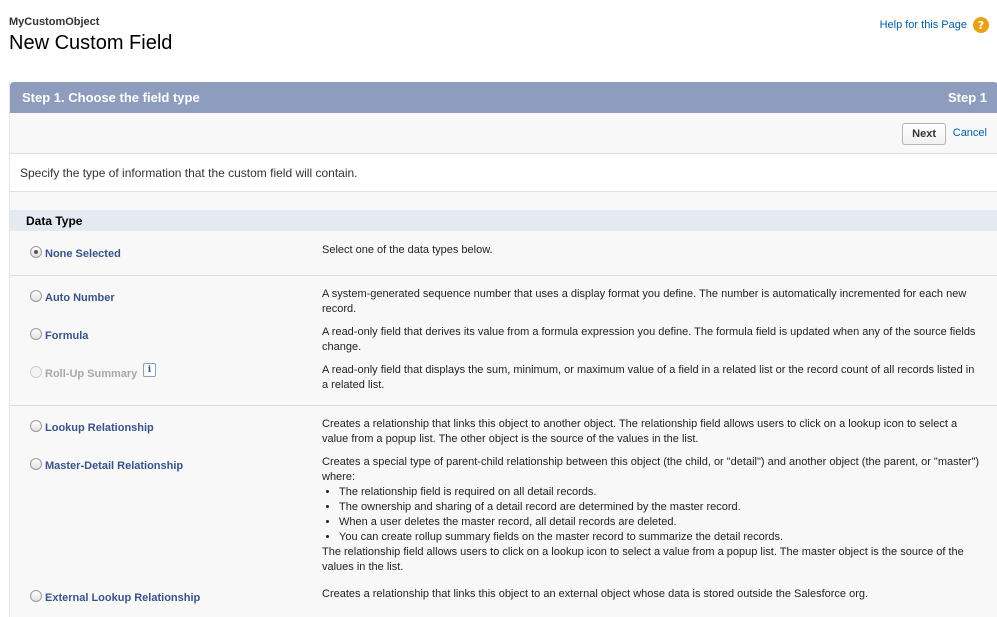  What do you see at coordinates (36, 296) in the screenshot?
I see `radio-auto-number` at bounding box center [36, 296].